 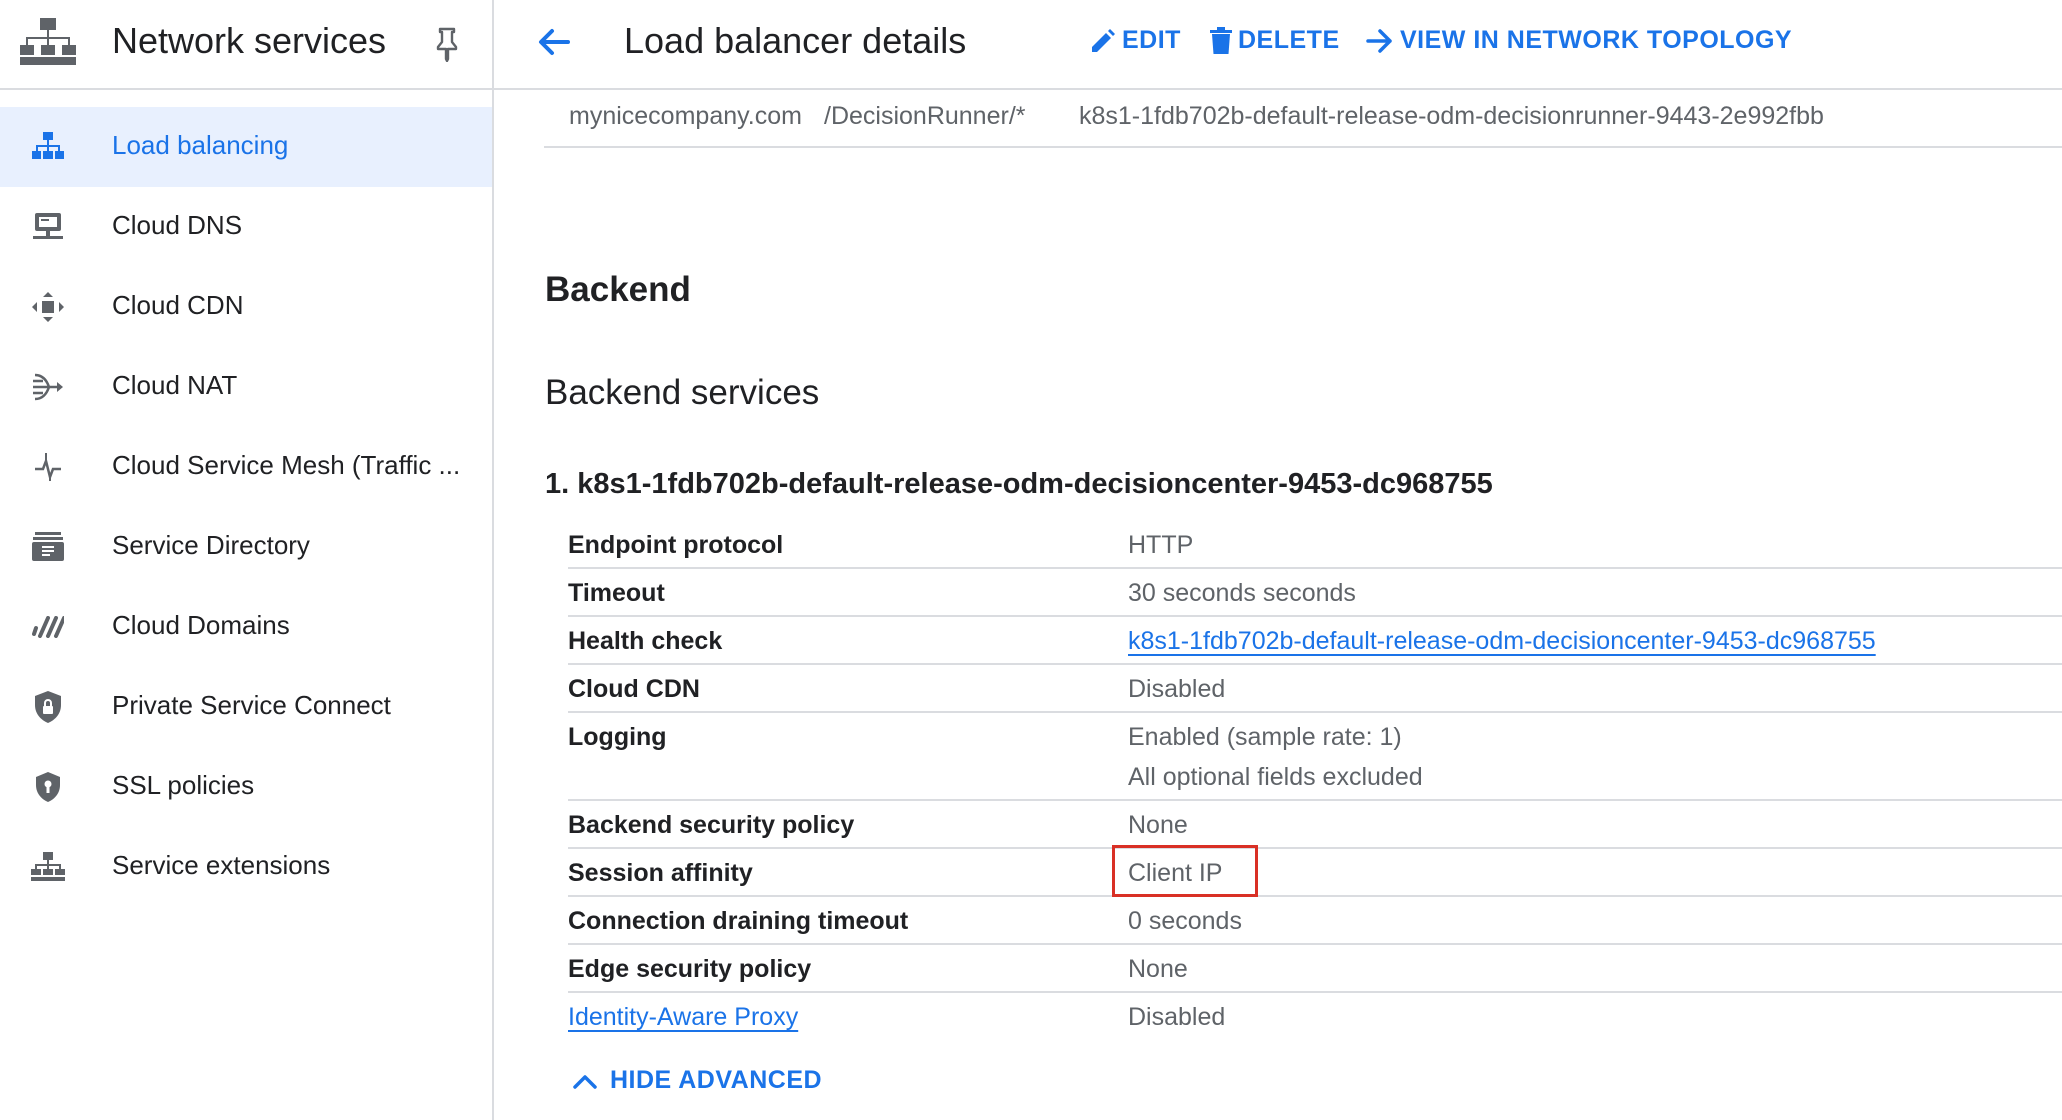 I want to click on sidebar-item-cloud-domains: Cloud Domains, so click(x=246, y=627).